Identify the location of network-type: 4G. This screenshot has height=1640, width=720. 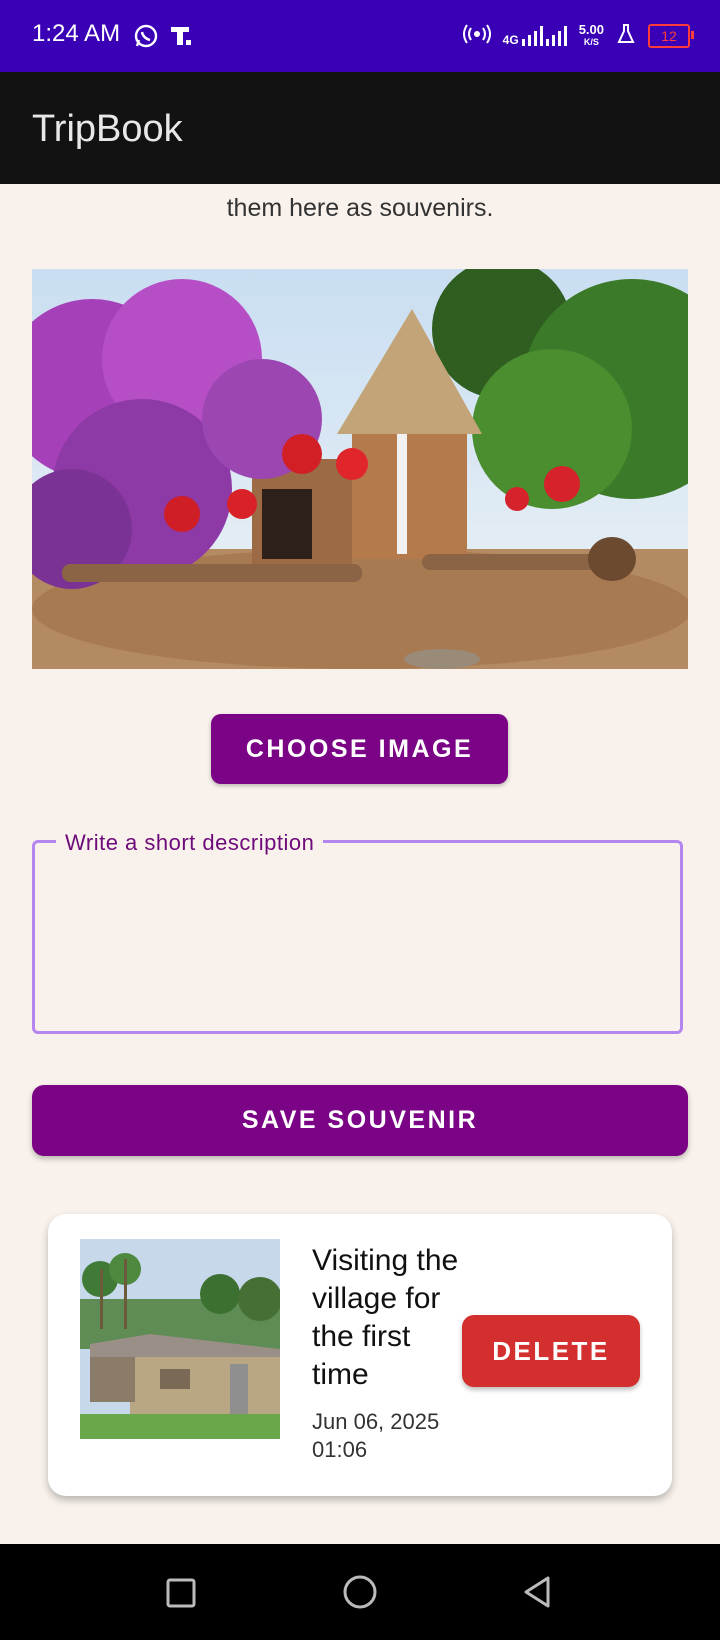
(510, 39).